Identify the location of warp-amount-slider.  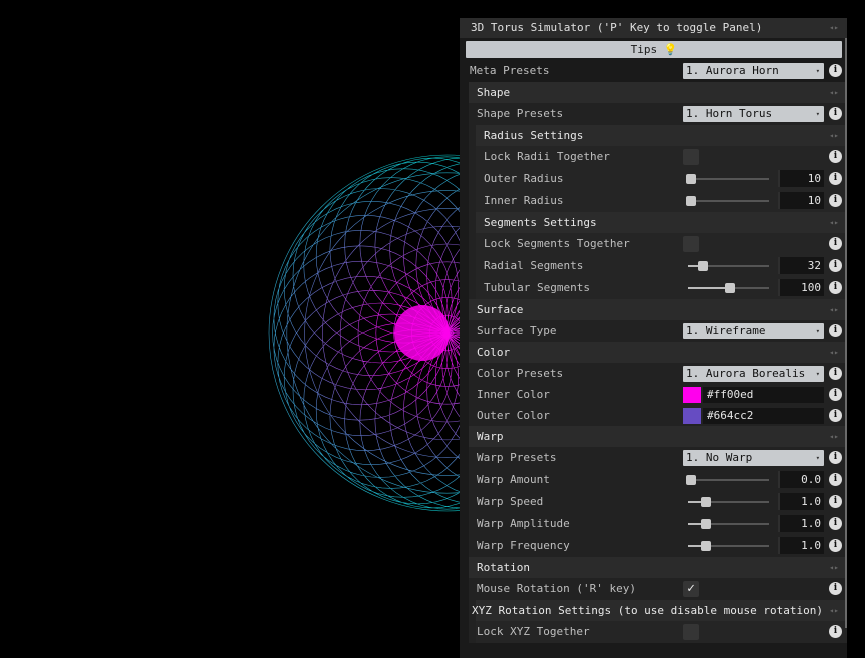
(727, 480).